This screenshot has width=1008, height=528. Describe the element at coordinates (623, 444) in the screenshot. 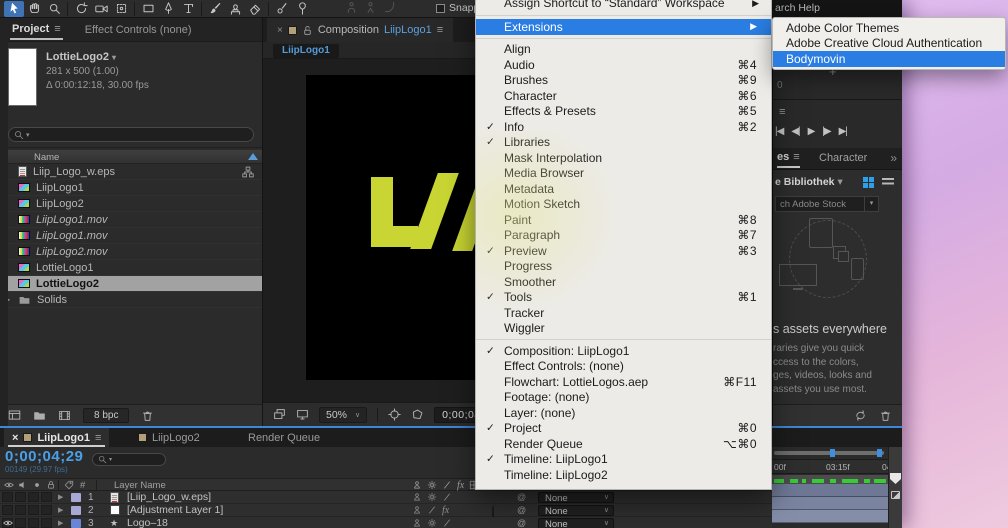

I see `menu-item-render-queue: Render Queue ⌥⌘0` at that location.